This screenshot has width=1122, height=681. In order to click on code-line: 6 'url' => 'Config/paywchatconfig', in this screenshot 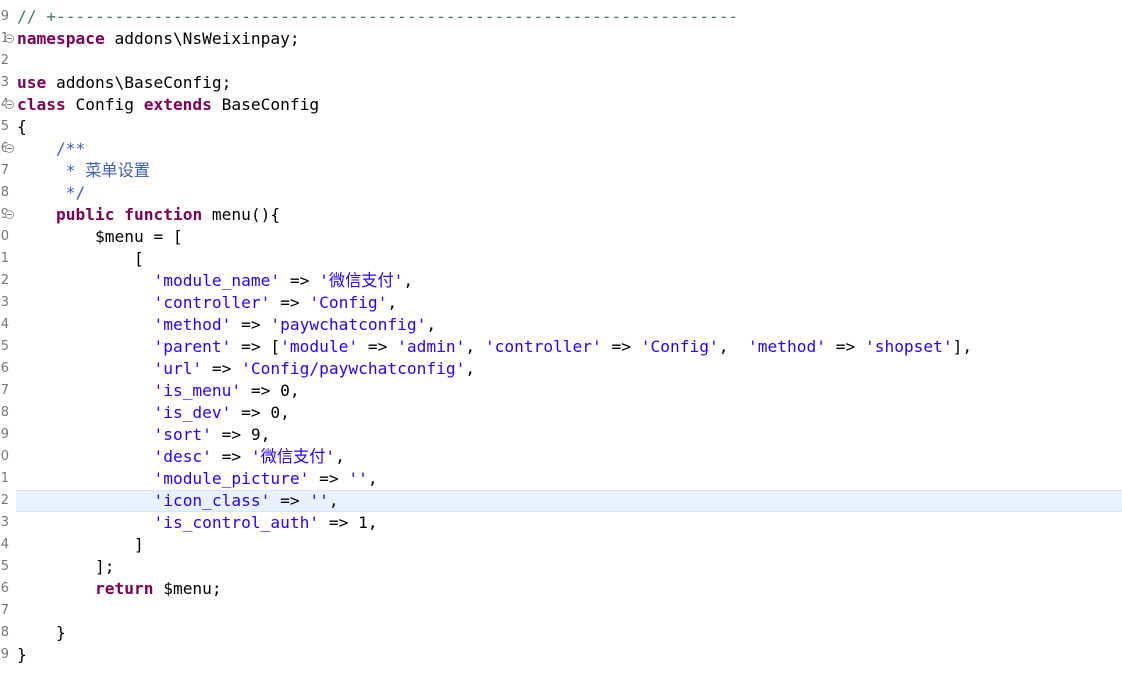, I will do `click(561, 369)`.